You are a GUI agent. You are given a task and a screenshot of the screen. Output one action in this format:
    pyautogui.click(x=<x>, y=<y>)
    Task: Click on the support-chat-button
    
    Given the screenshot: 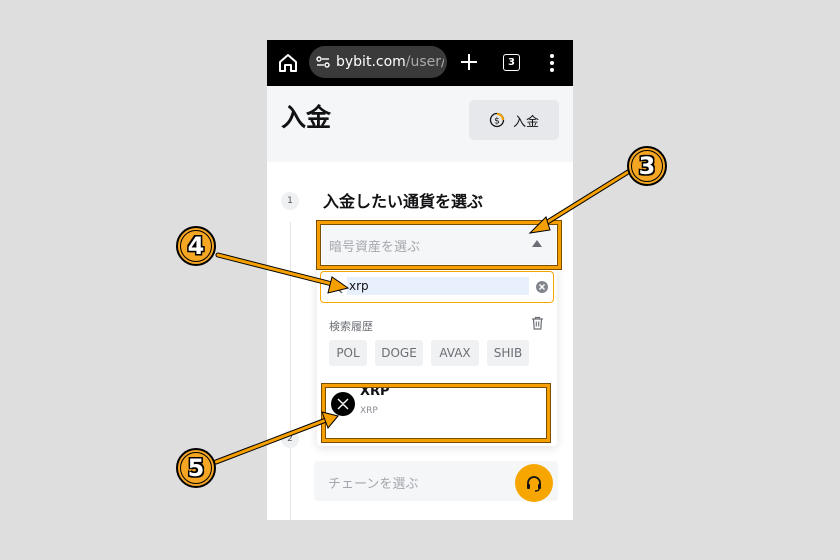 What is the action you would take?
    pyautogui.click(x=534, y=483)
    